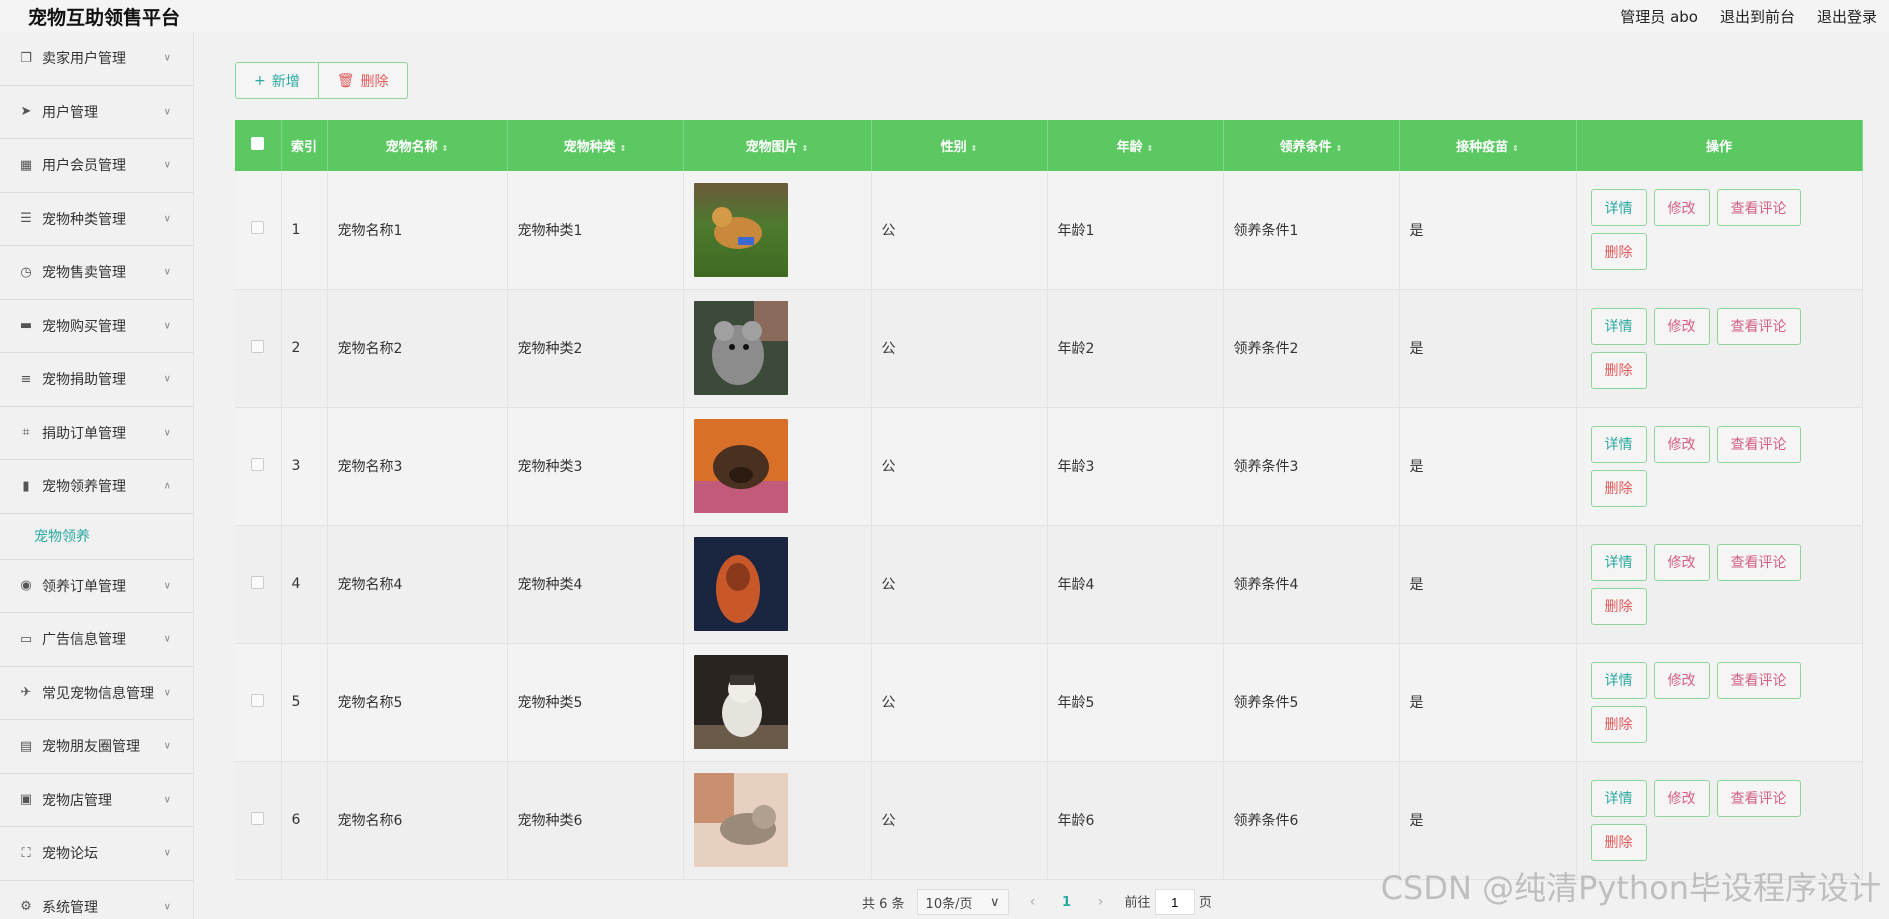 The height and width of the screenshot is (919, 1889). What do you see at coordinates (1135, 145) in the screenshot?
I see `col-header-age: 年龄 ⇕` at bounding box center [1135, 145].